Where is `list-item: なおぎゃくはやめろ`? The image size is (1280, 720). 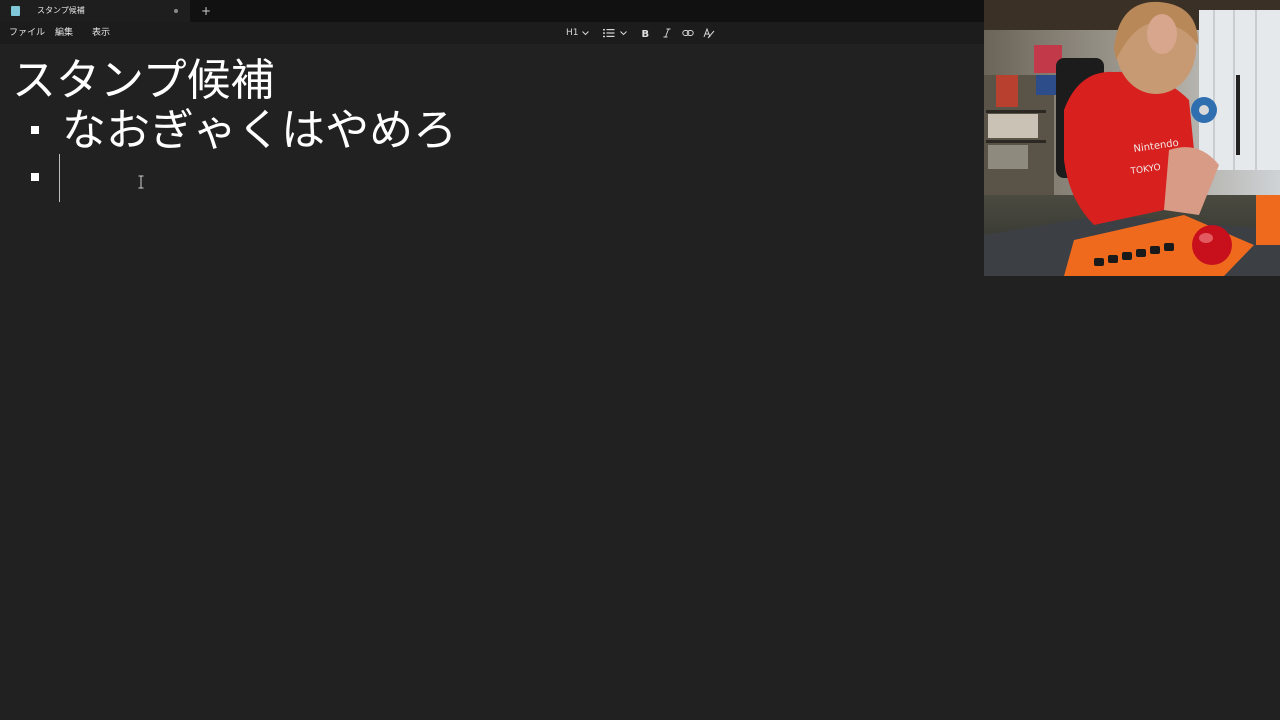 list-item: なおぎゃくはやめろ is located at coordinates (450, 131).